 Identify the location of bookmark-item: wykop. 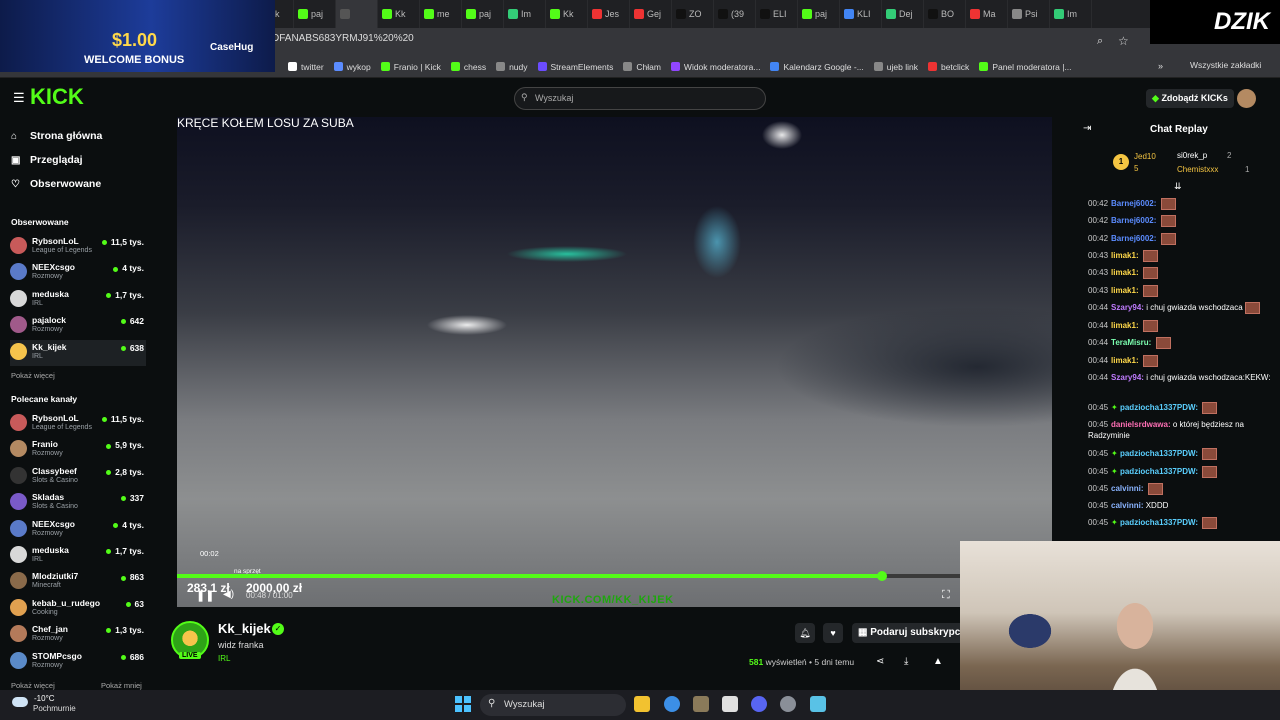
(352, 67).